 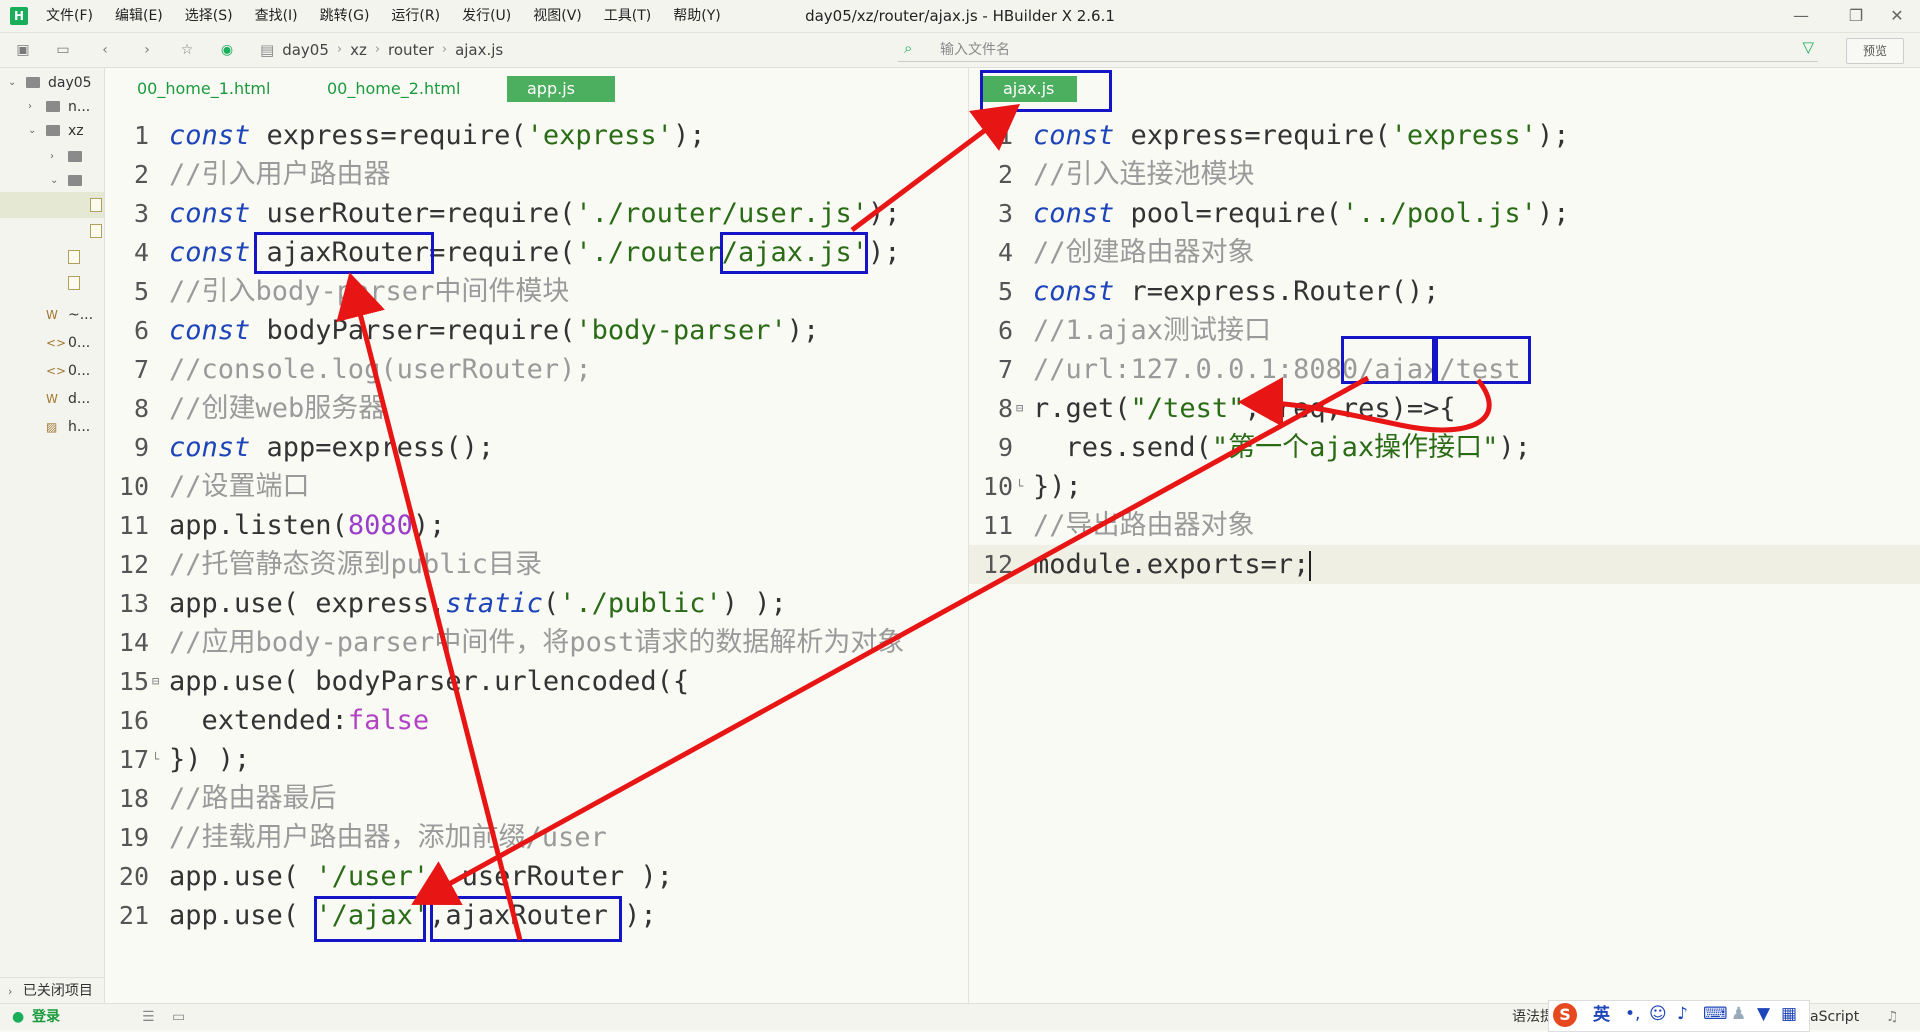 I want to click on run-icon: ◉, so click(x=227, y=50).